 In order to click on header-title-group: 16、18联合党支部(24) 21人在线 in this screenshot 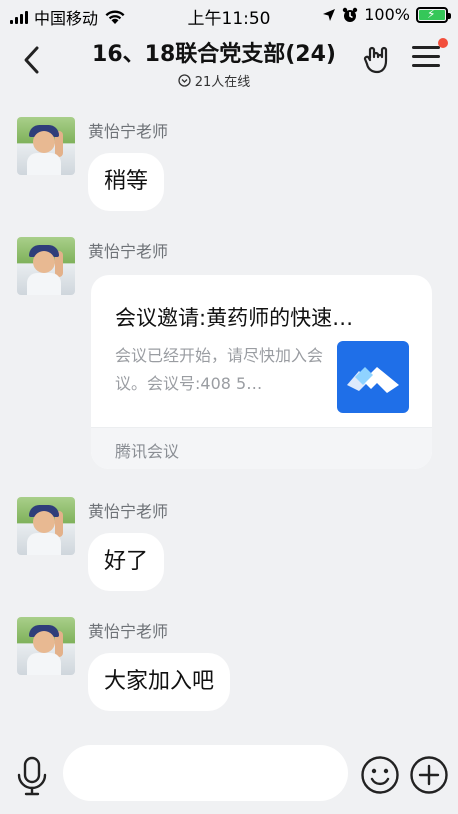, I will do `click(214, 63)`.